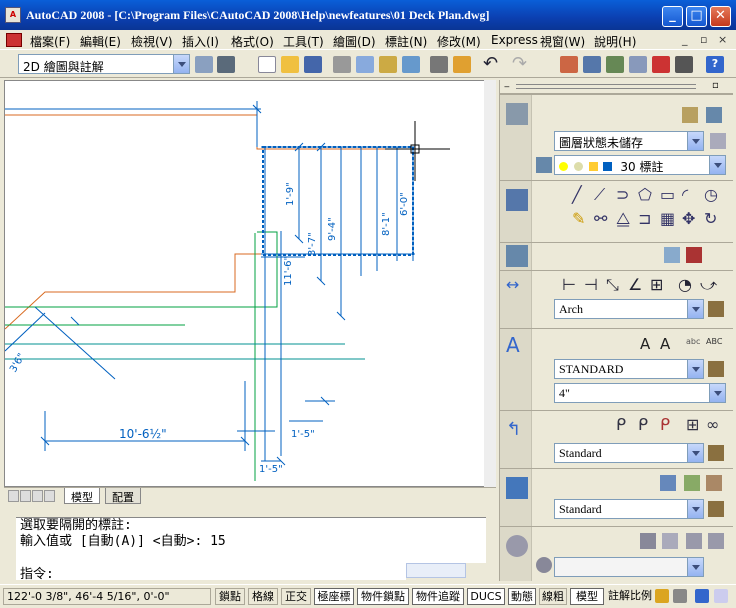 The height and width of the screenshot is (608, 736). What do you see at coordinates (211, 572) in the screenshot?
I see `command-prompt: 指令:` at bounding box center [211, 572].